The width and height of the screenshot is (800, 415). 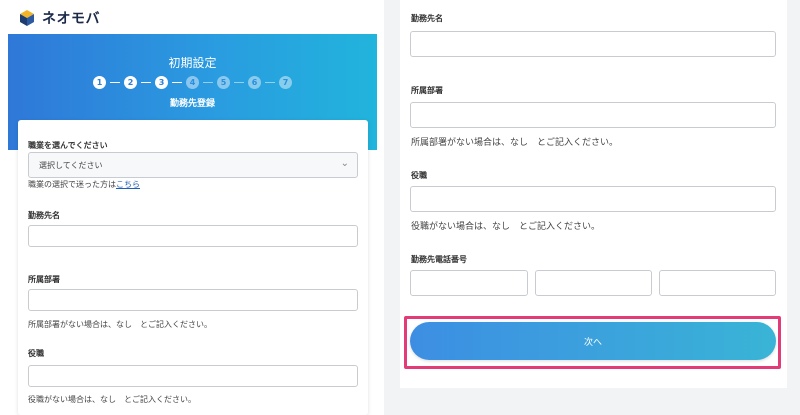 I want to click on step-7: 7, so click(x=285, y=82).